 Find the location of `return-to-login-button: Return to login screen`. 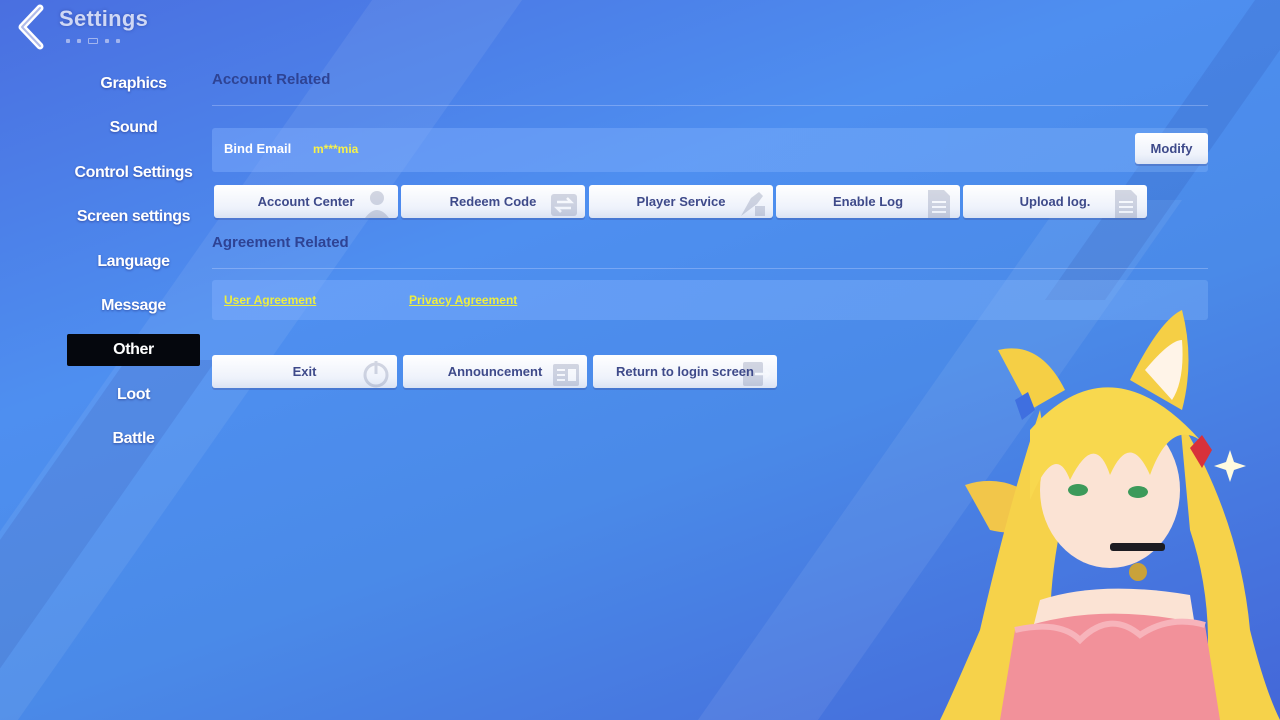

return-to-login-button: Return to login screen is located at coordinates (685, 371).